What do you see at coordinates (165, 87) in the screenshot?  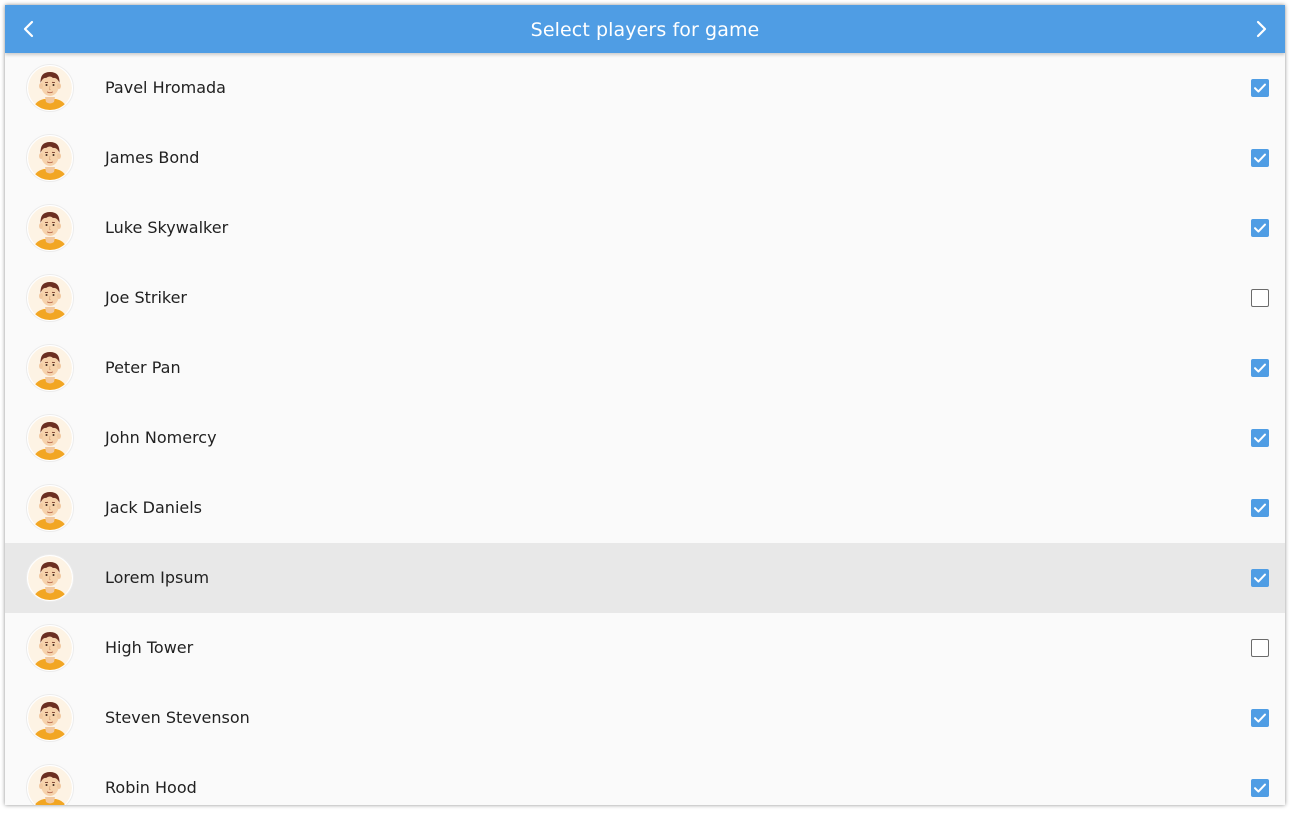 I see `player-name: Pavel Hromada` at bounding box center [165, 87].